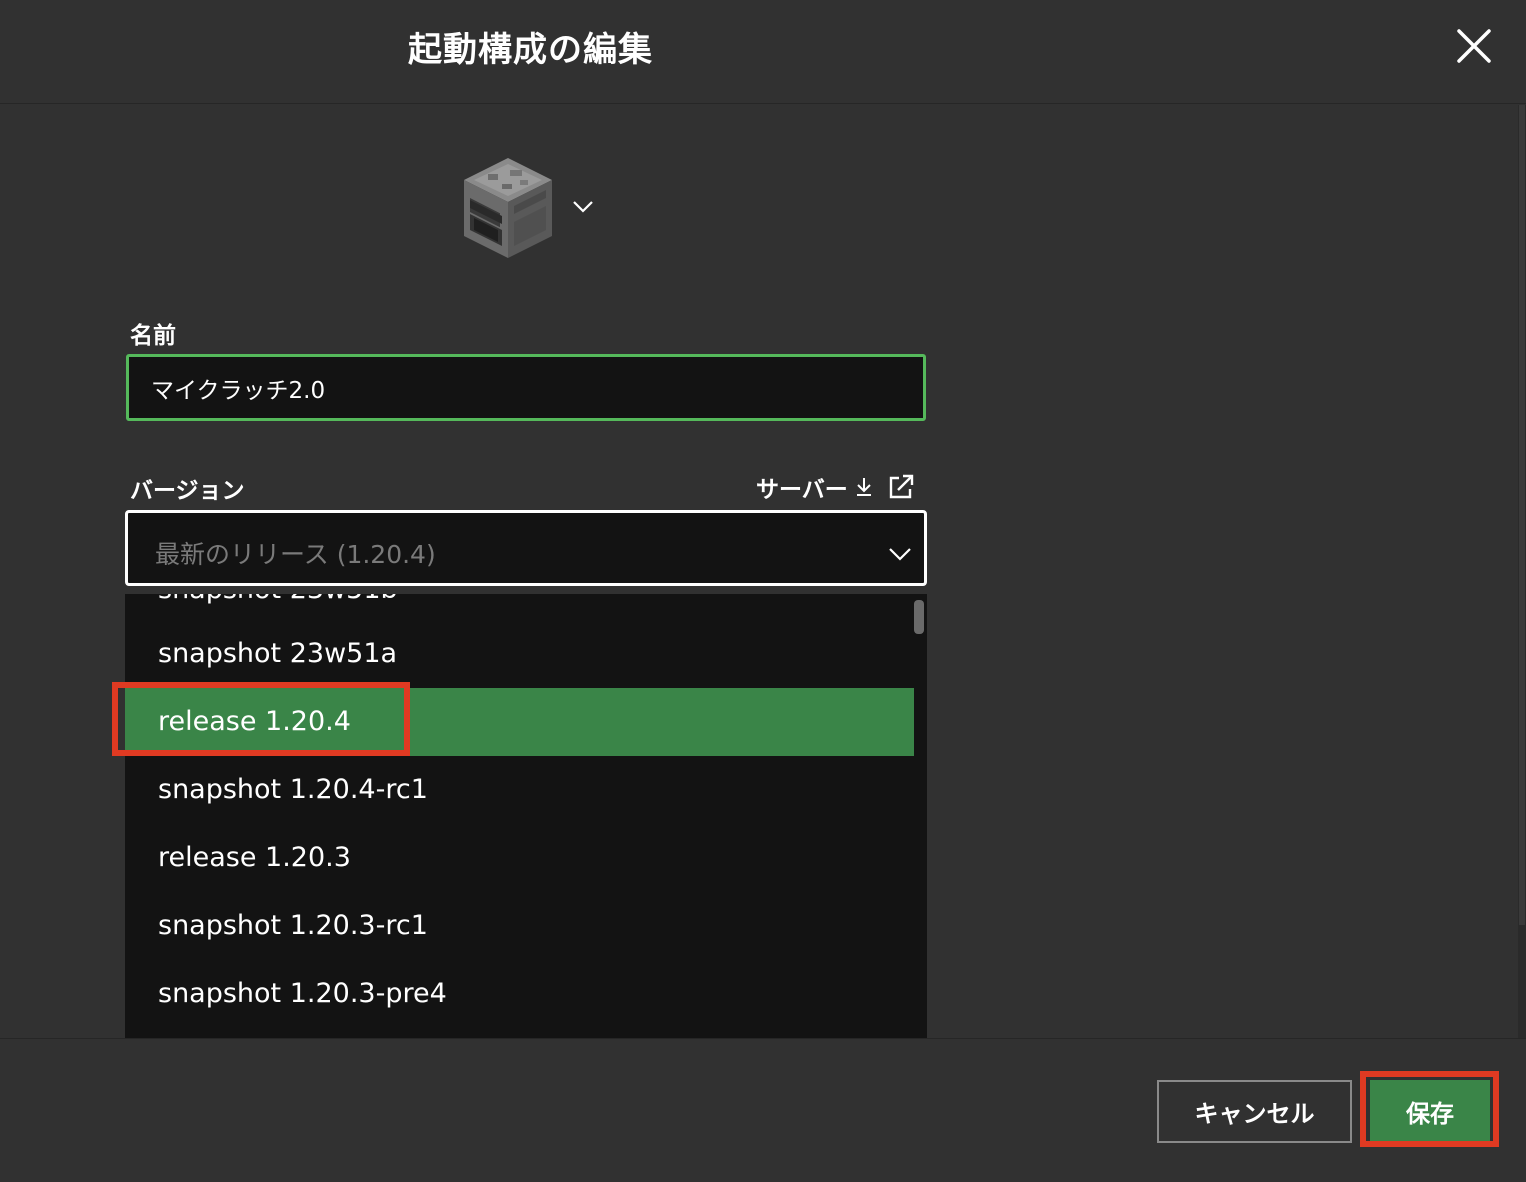  Describe the element at coordinates (530, 50) in the screenshot. I see `dialog-title: 起動構成の編集` at that location.